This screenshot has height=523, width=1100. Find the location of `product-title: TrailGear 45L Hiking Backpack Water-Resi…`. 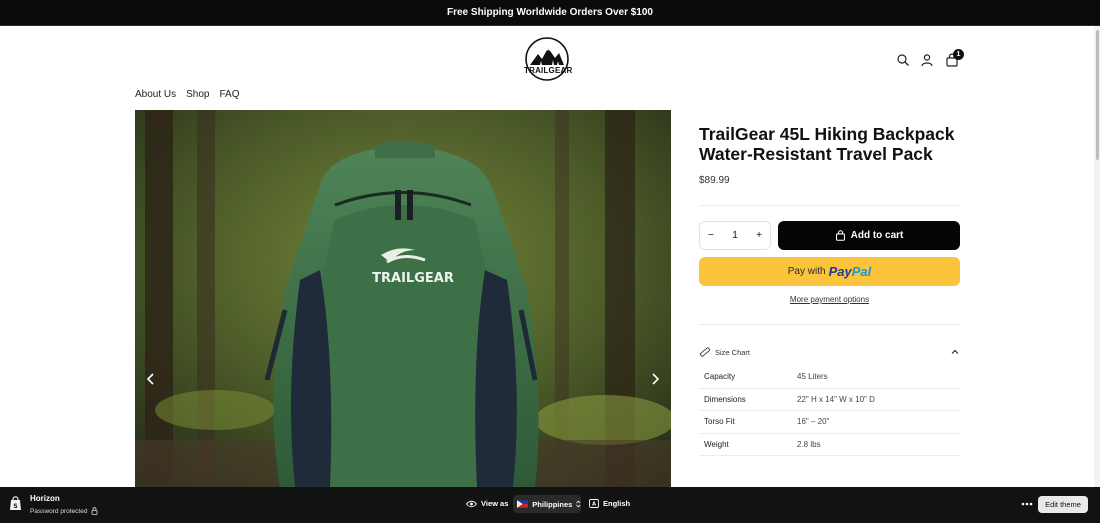

product-title: TrailGear 45L Hiking Backpack Water-Resi… is located at coordinates (839, 144).